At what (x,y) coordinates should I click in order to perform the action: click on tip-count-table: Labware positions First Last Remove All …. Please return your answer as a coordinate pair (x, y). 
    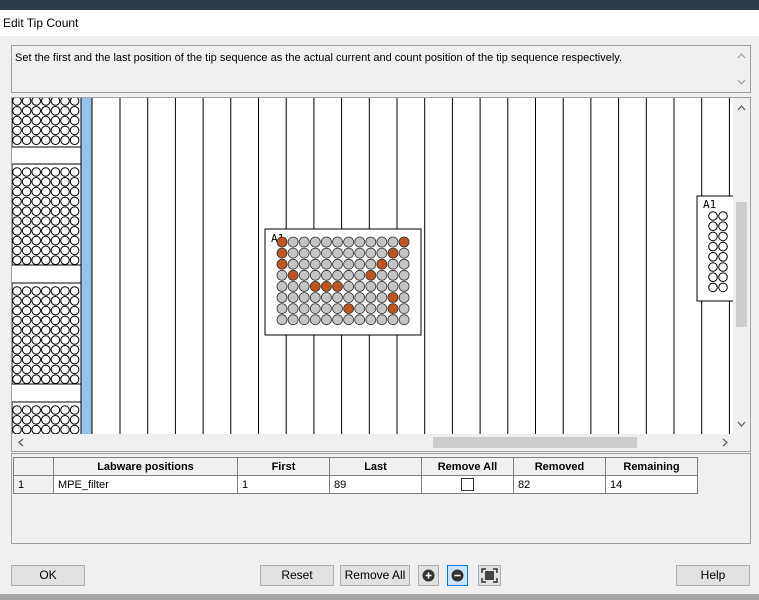
    Looking at the image, I should click on (355, 475).